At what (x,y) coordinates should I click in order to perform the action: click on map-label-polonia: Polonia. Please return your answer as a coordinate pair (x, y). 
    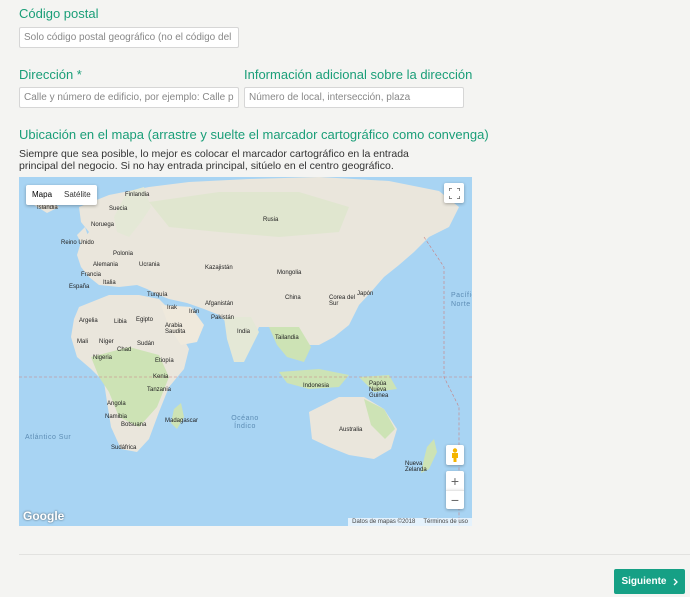
    Looking at the image, I should click on (123, 254).